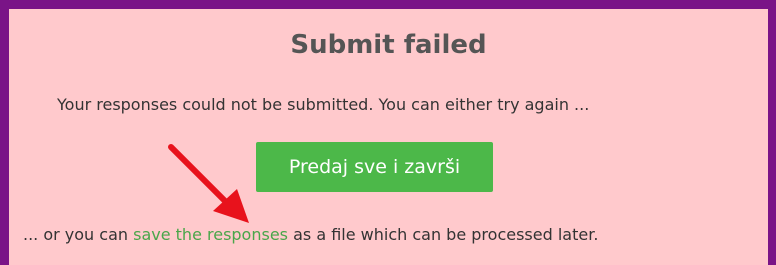 This screenshot has height=265, width=776. I want to click on submit-all-button: Predaj sve i završi, so click(374, 167).